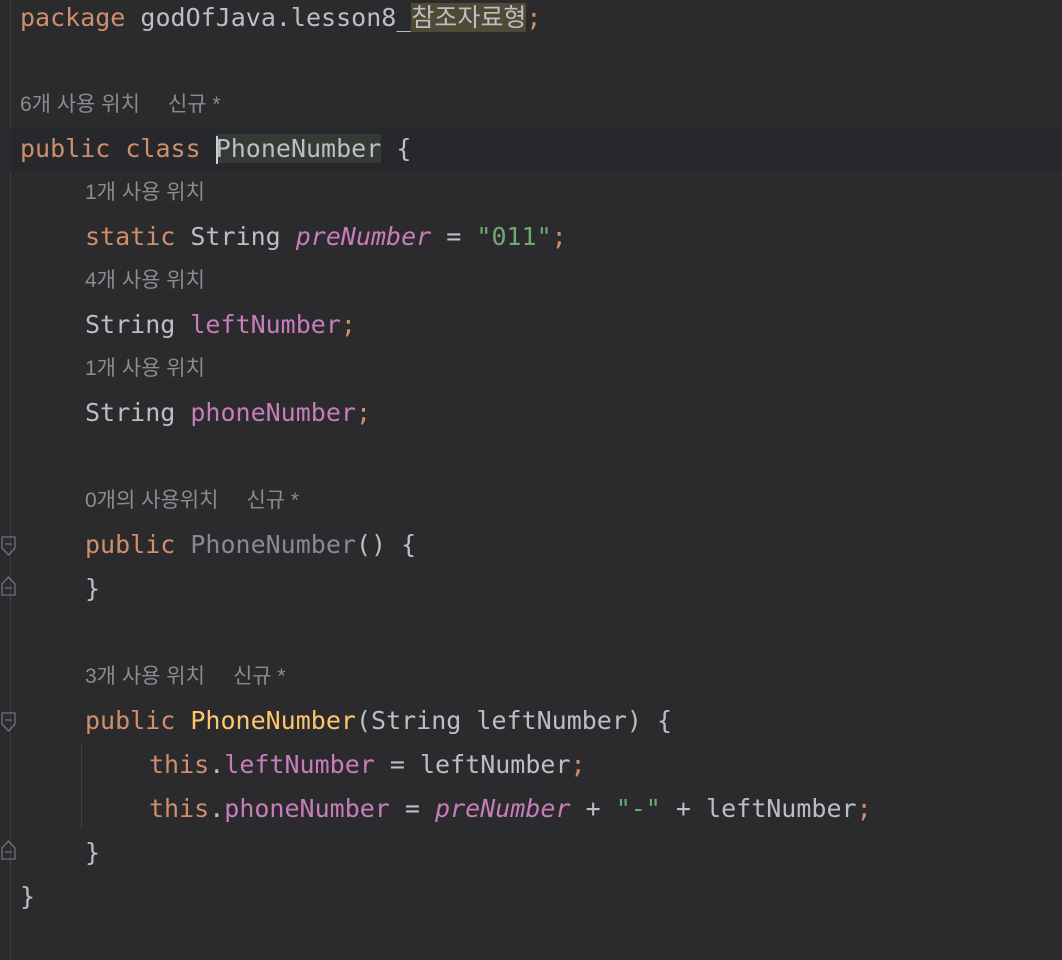  I want to click on code-line-default-constructor: public PhoneNumber() {, so click(573, 545).